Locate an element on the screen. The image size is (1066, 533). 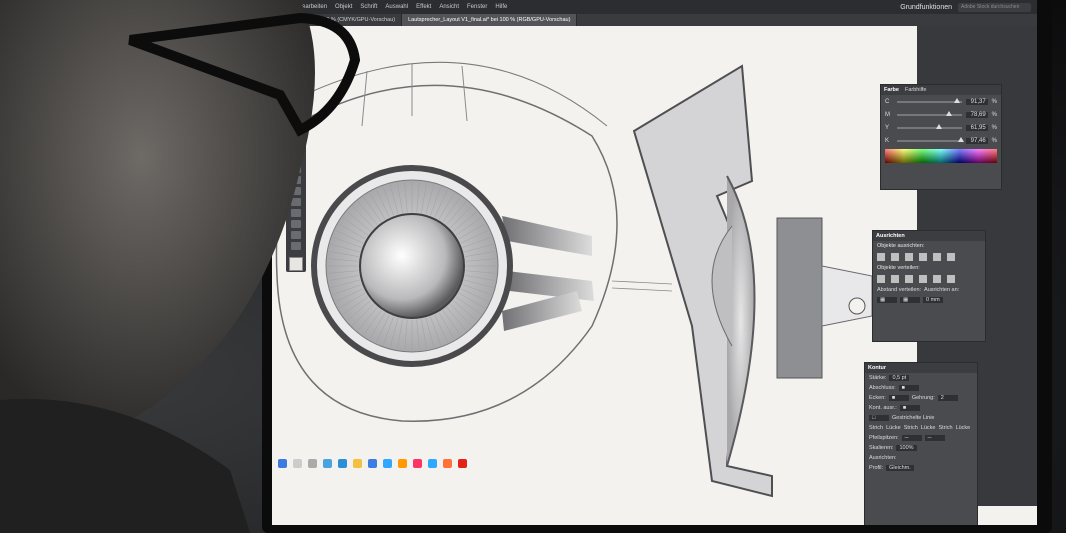
menu-item-hilfe: Hilfe is located at coordinates (501, 7).